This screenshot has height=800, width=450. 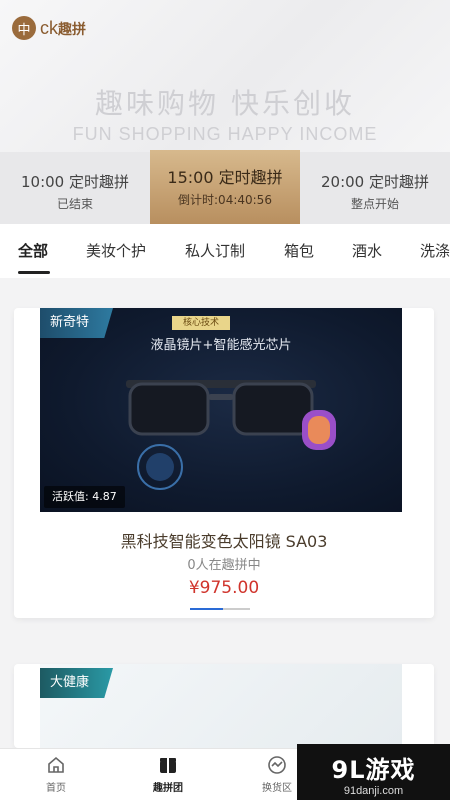 What do you see at coordinates (168, 788) in the screenshot?
I see `tab-group-buy-label: 趣拼团` at bounding box center [168, 788].